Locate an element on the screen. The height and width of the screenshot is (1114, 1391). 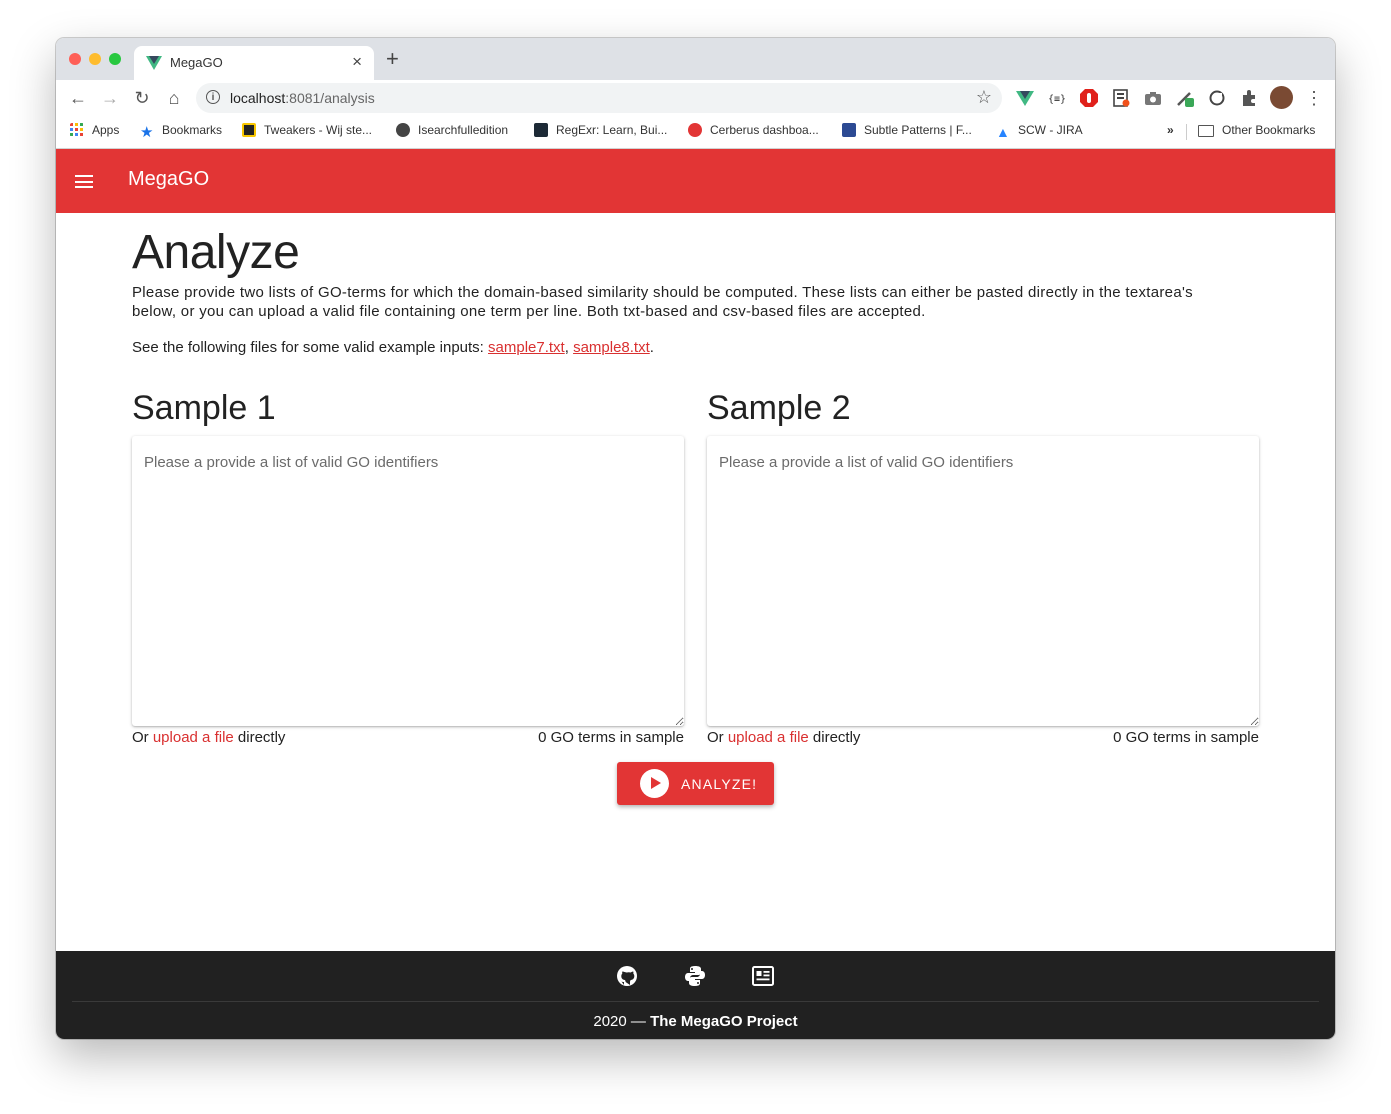
bookmark-apps: Apps is located at coordinates (94, 130).